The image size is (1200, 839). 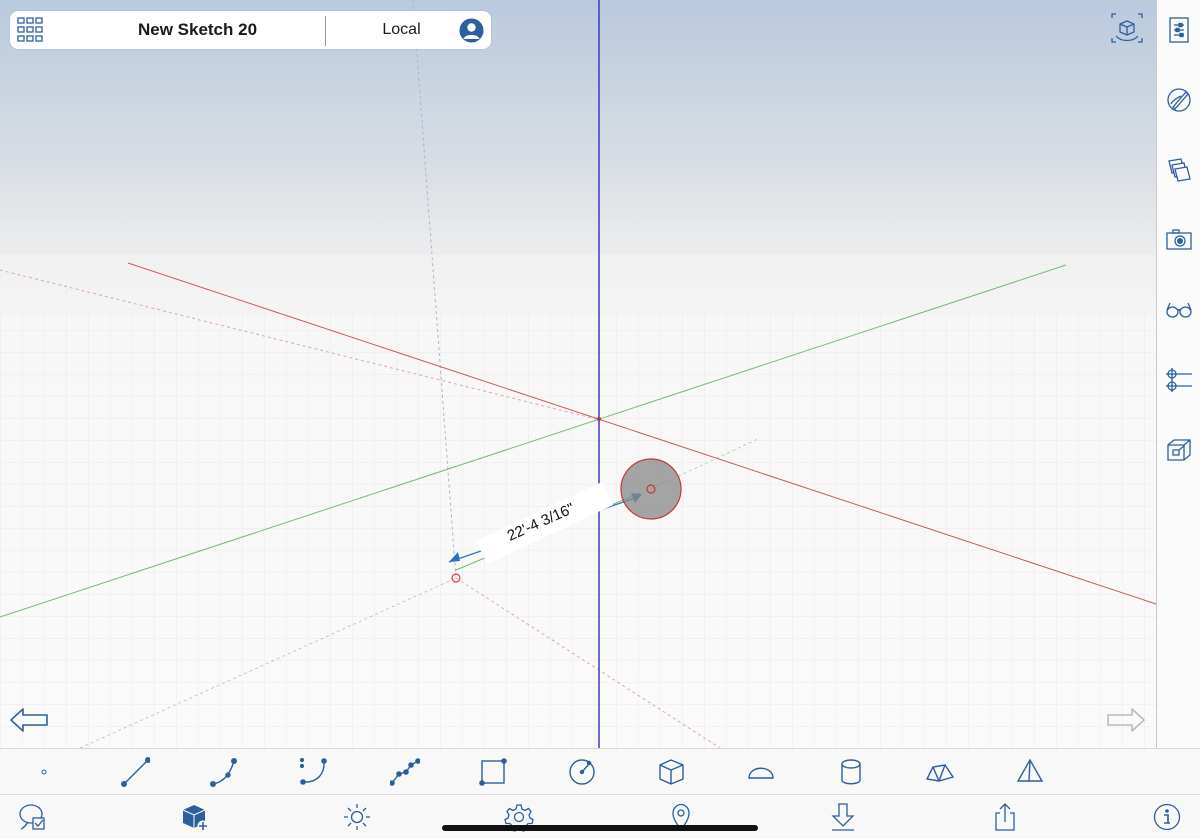 I want to click on scenes-camera-icon, so click(x=1179, y=240).